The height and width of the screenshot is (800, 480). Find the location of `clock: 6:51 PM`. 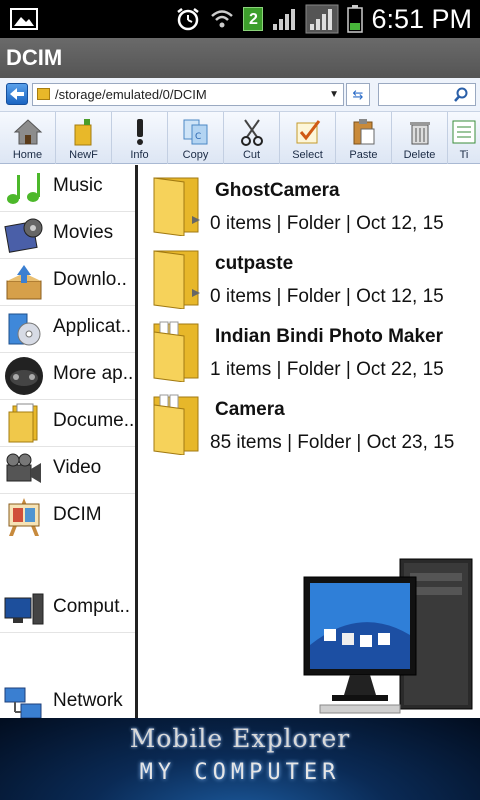

clock: 6:51 PM is located at coordinates (421, 18).